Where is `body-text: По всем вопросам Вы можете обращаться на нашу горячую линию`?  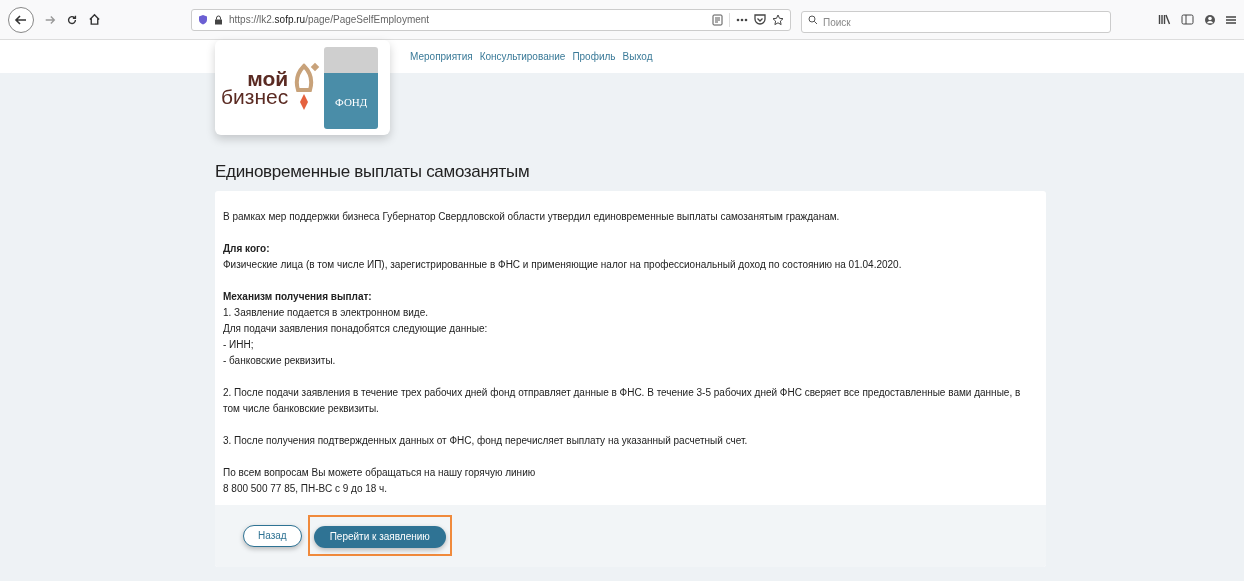 body-text: По всем вопросам Вы можете обращаться на нашу горячую линию is located at coordinates (379, 472).